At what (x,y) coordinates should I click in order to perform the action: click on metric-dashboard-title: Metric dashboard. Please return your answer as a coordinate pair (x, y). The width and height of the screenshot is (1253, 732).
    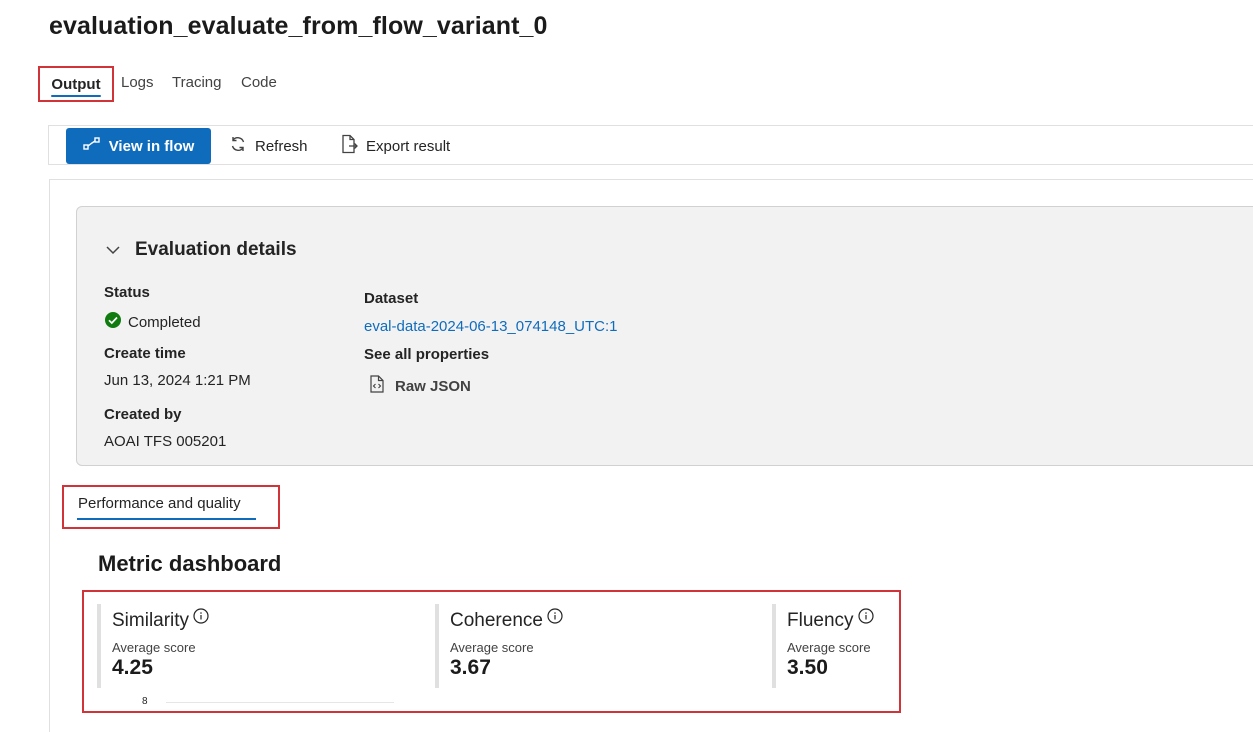
    Looking at the image, I should click on (190, 563).